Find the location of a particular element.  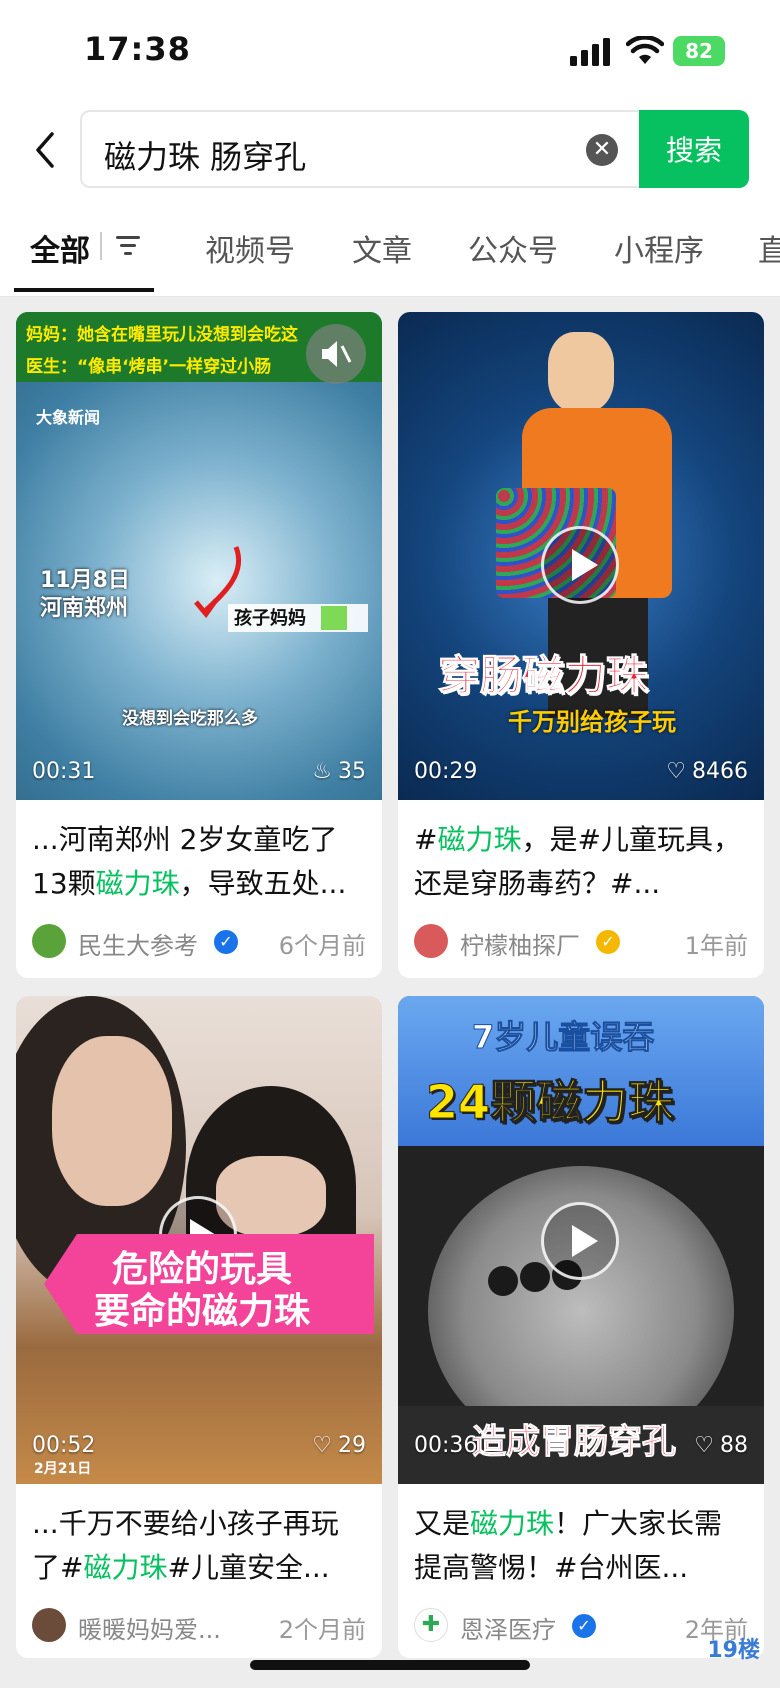

card-meta: ✚ 恩泽医疗 ✓ 2年前 is located at coordinates (581, 1626).